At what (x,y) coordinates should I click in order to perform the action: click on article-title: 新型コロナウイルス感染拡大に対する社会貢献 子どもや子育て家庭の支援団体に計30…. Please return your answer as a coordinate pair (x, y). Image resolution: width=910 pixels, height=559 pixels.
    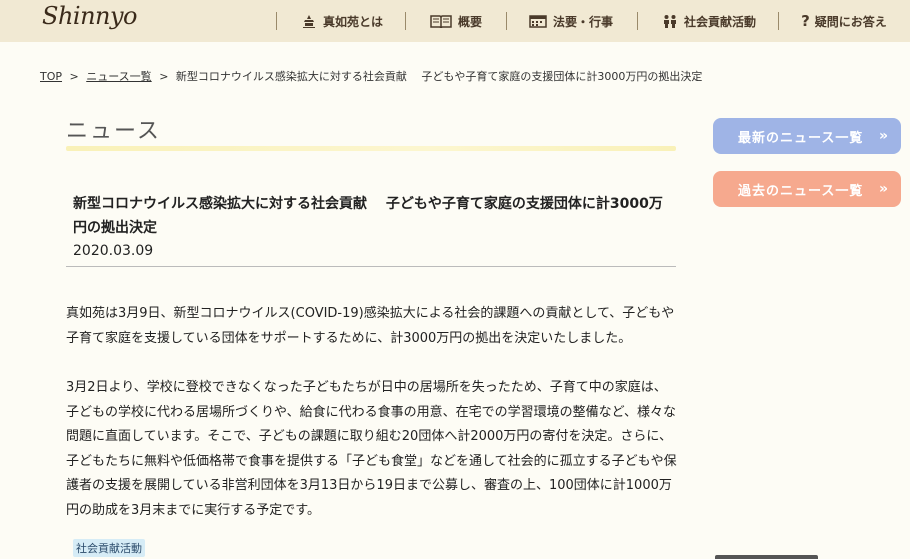
    Looking at the image, I should click on (368, 216).